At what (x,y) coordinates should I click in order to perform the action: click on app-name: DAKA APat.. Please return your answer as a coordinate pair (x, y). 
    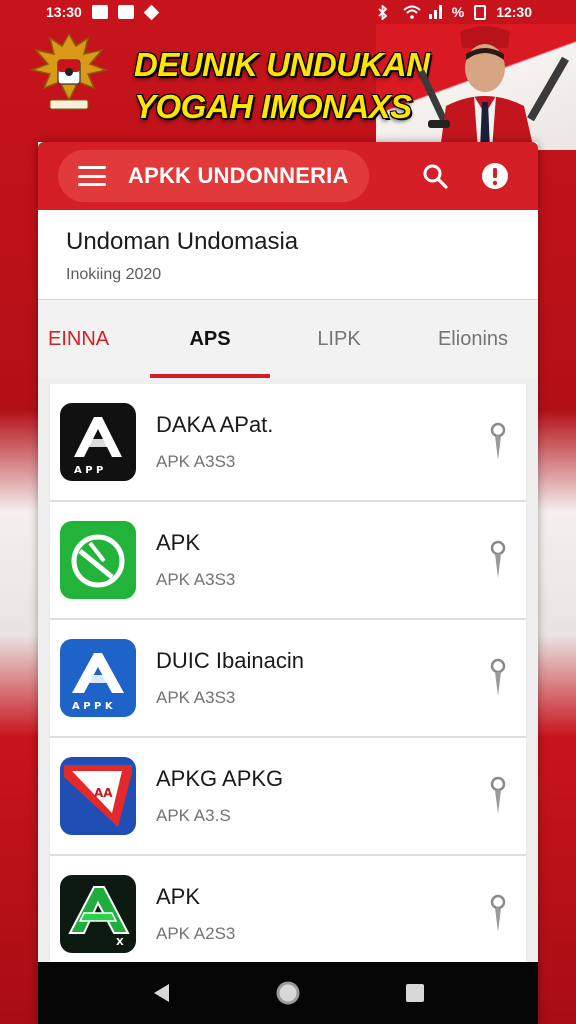
    Looking at the image, I should click on (215, 424).